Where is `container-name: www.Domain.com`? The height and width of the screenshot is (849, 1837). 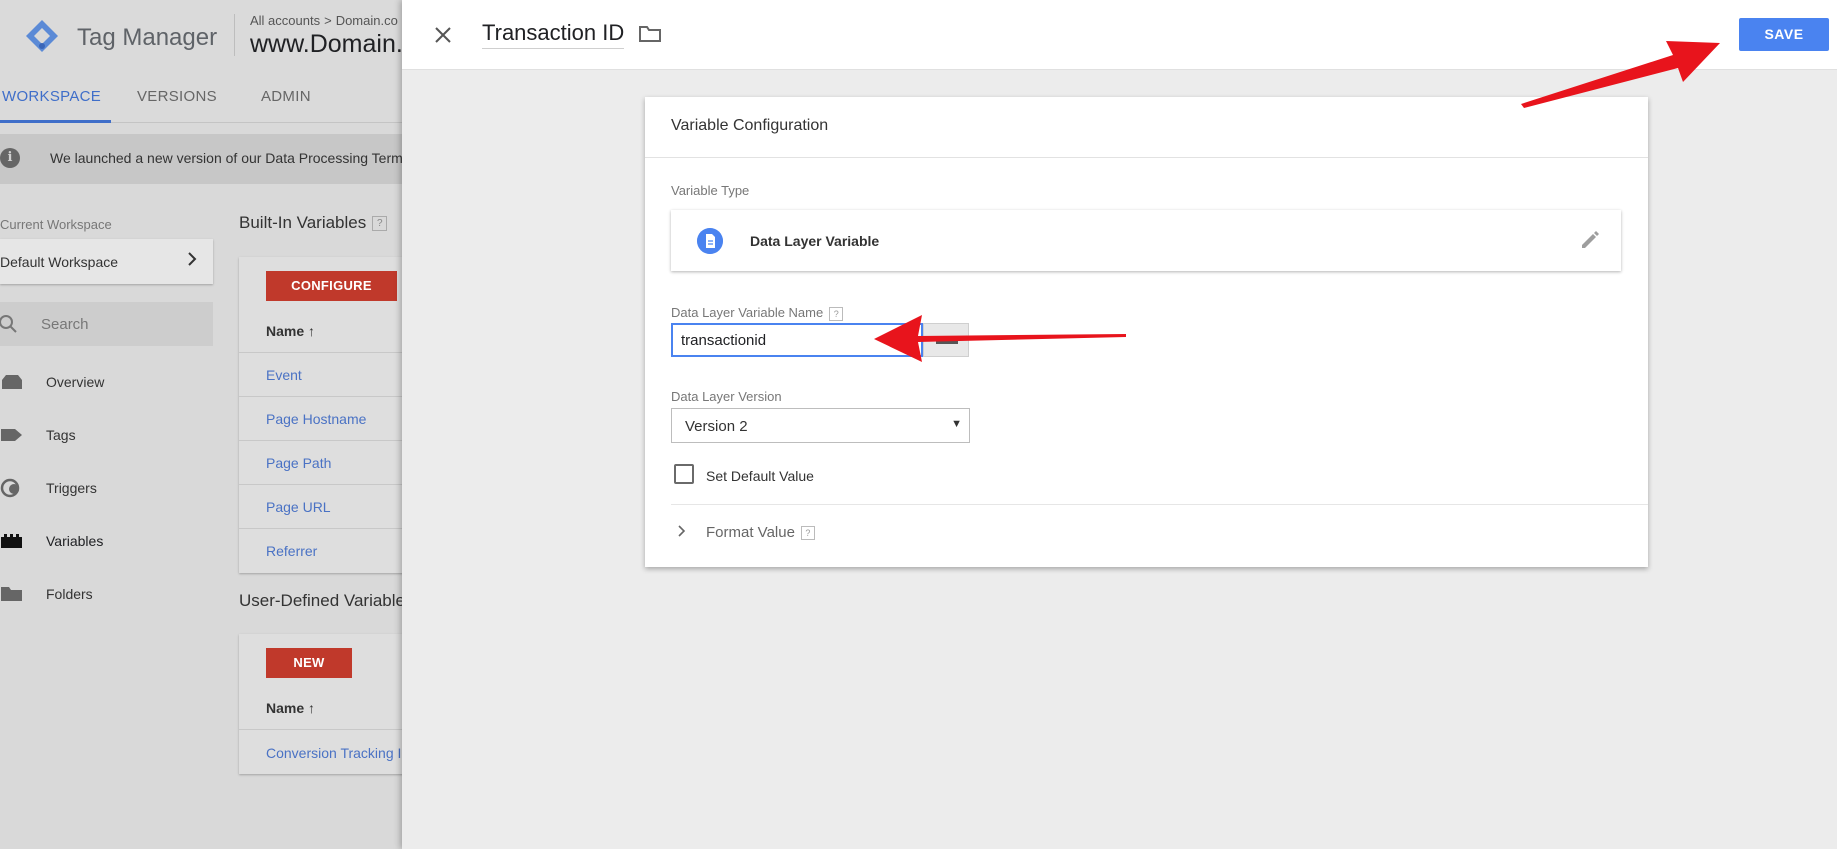 container-name: www.Domain.com is located at coordinates (327, 44).